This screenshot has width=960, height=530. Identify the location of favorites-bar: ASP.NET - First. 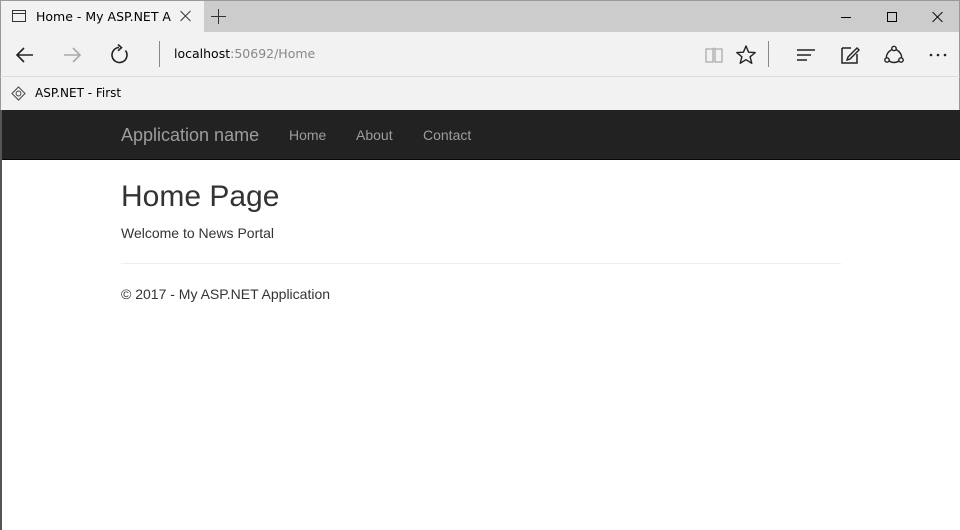
(480, 93).